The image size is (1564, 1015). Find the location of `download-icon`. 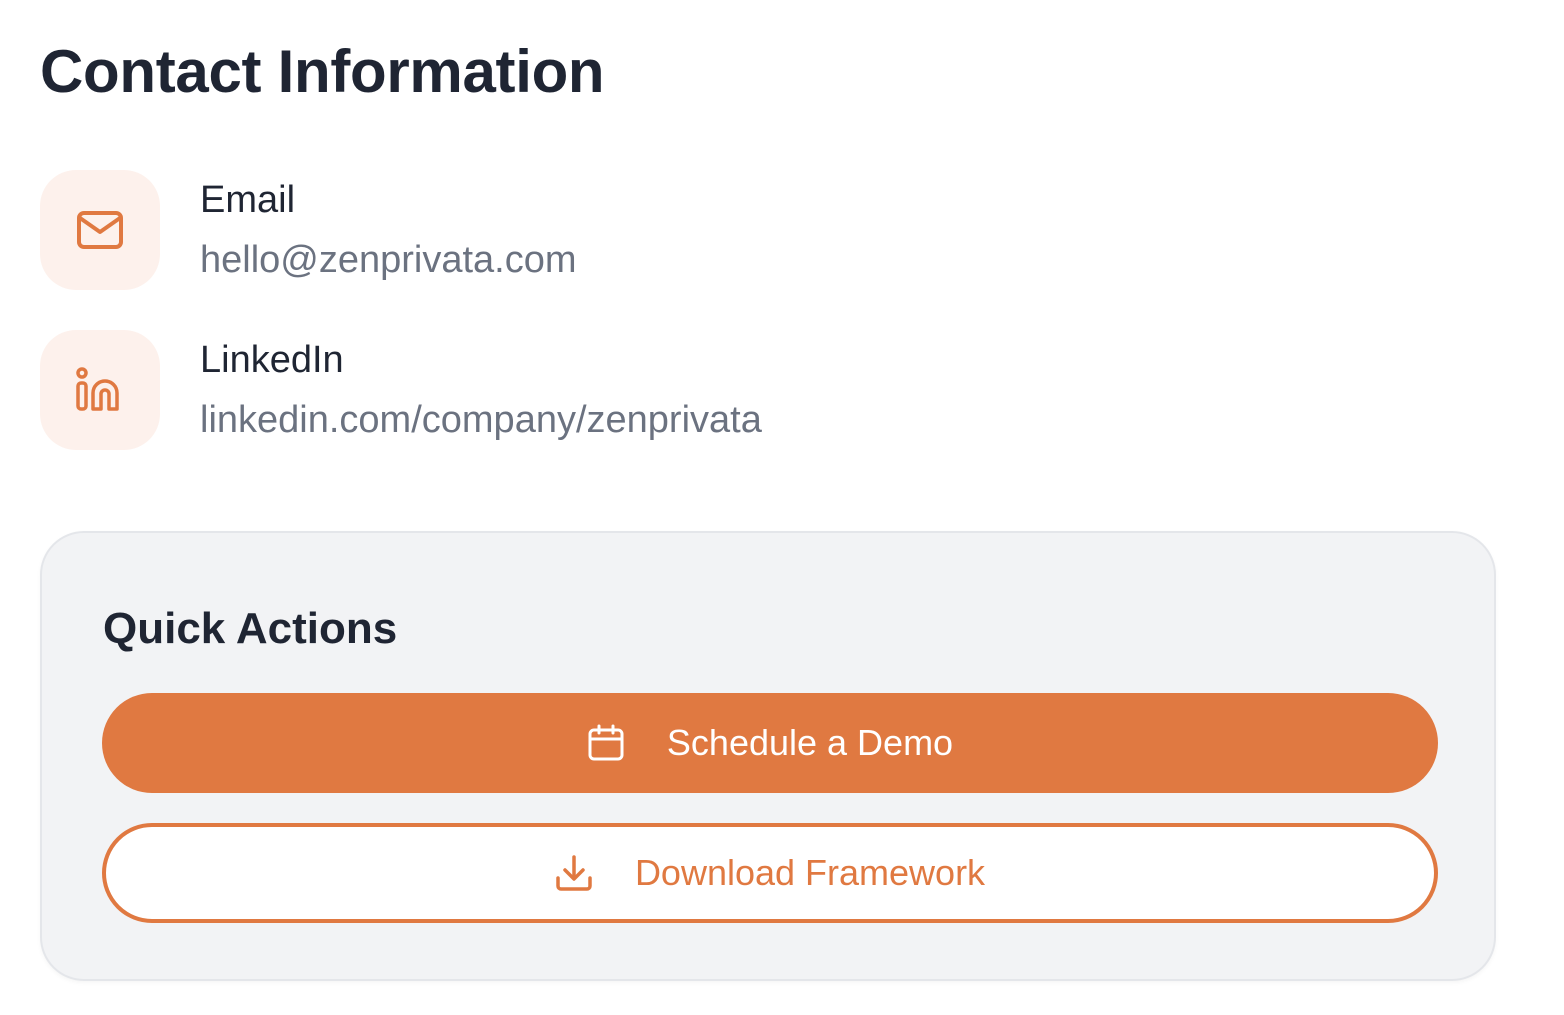

download-icon is located at coordinates (574, 873).